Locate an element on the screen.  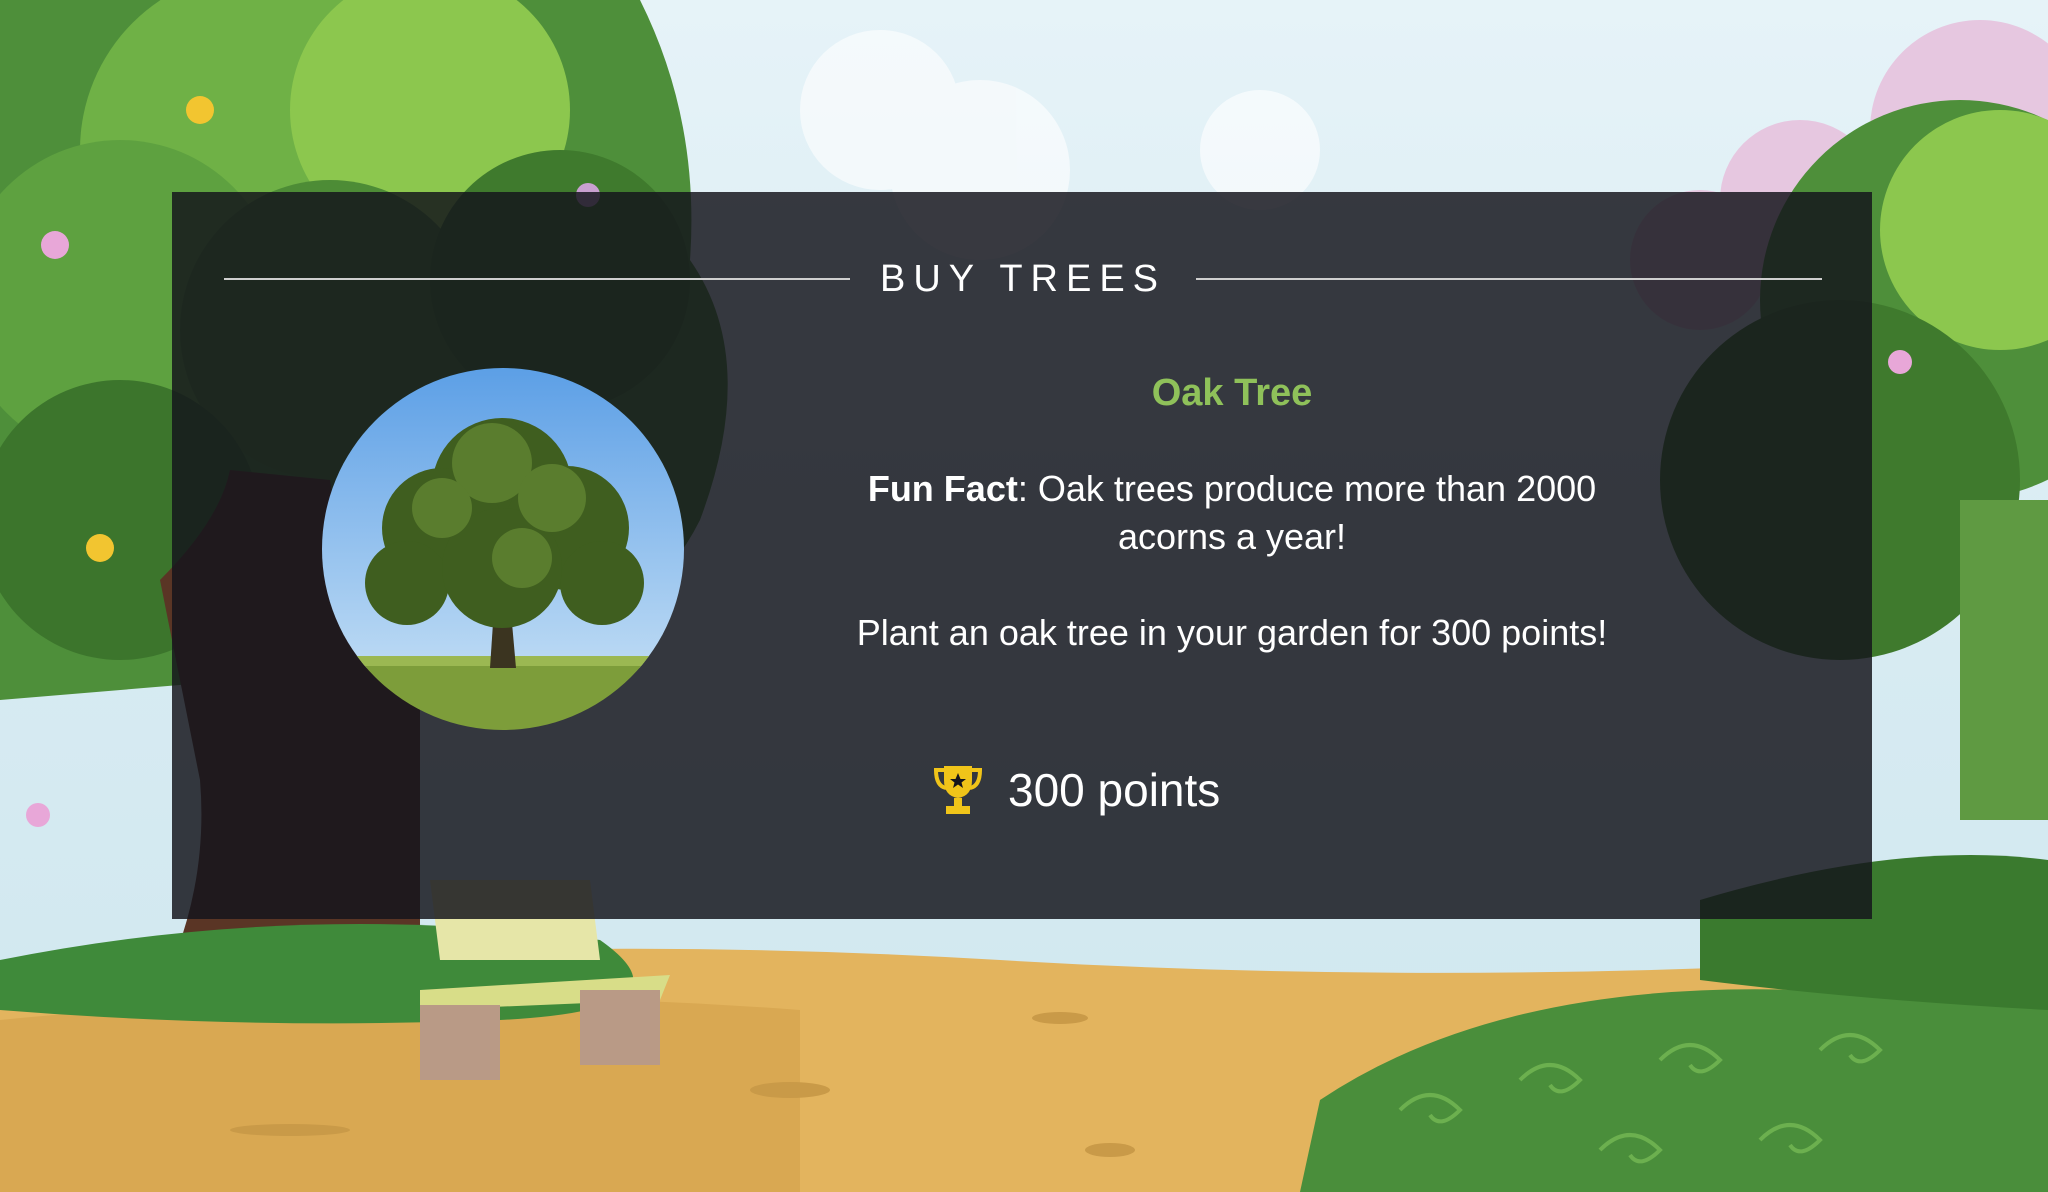
oak-tree-image is located at coordinates (503, 549).